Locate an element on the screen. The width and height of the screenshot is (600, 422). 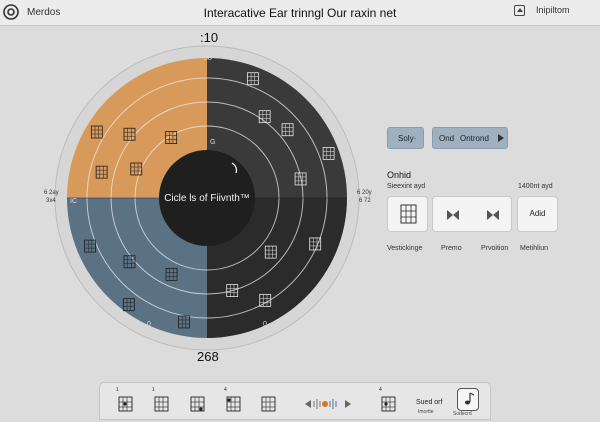
outer-top-label: 38 is located at coordinates (208, 58).